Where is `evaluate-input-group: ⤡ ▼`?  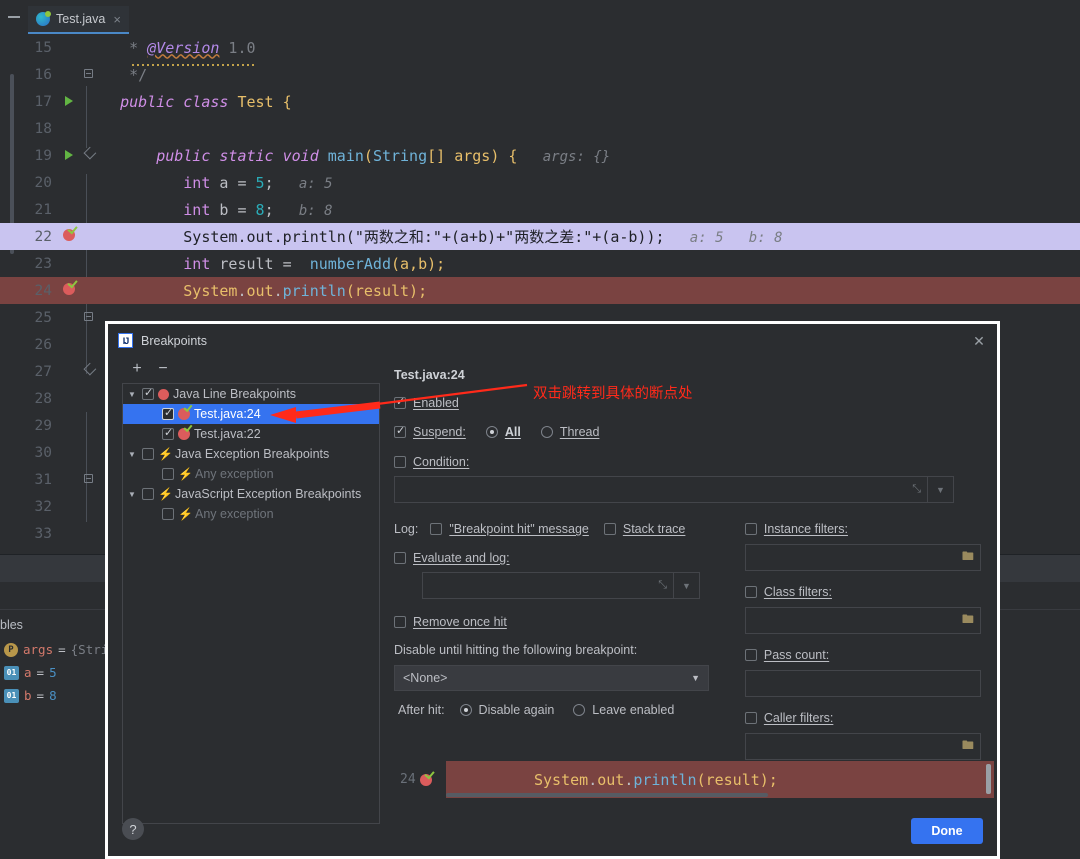 evaluate-input-group: ⤡ ▼ is located at coordinates (561, 585).